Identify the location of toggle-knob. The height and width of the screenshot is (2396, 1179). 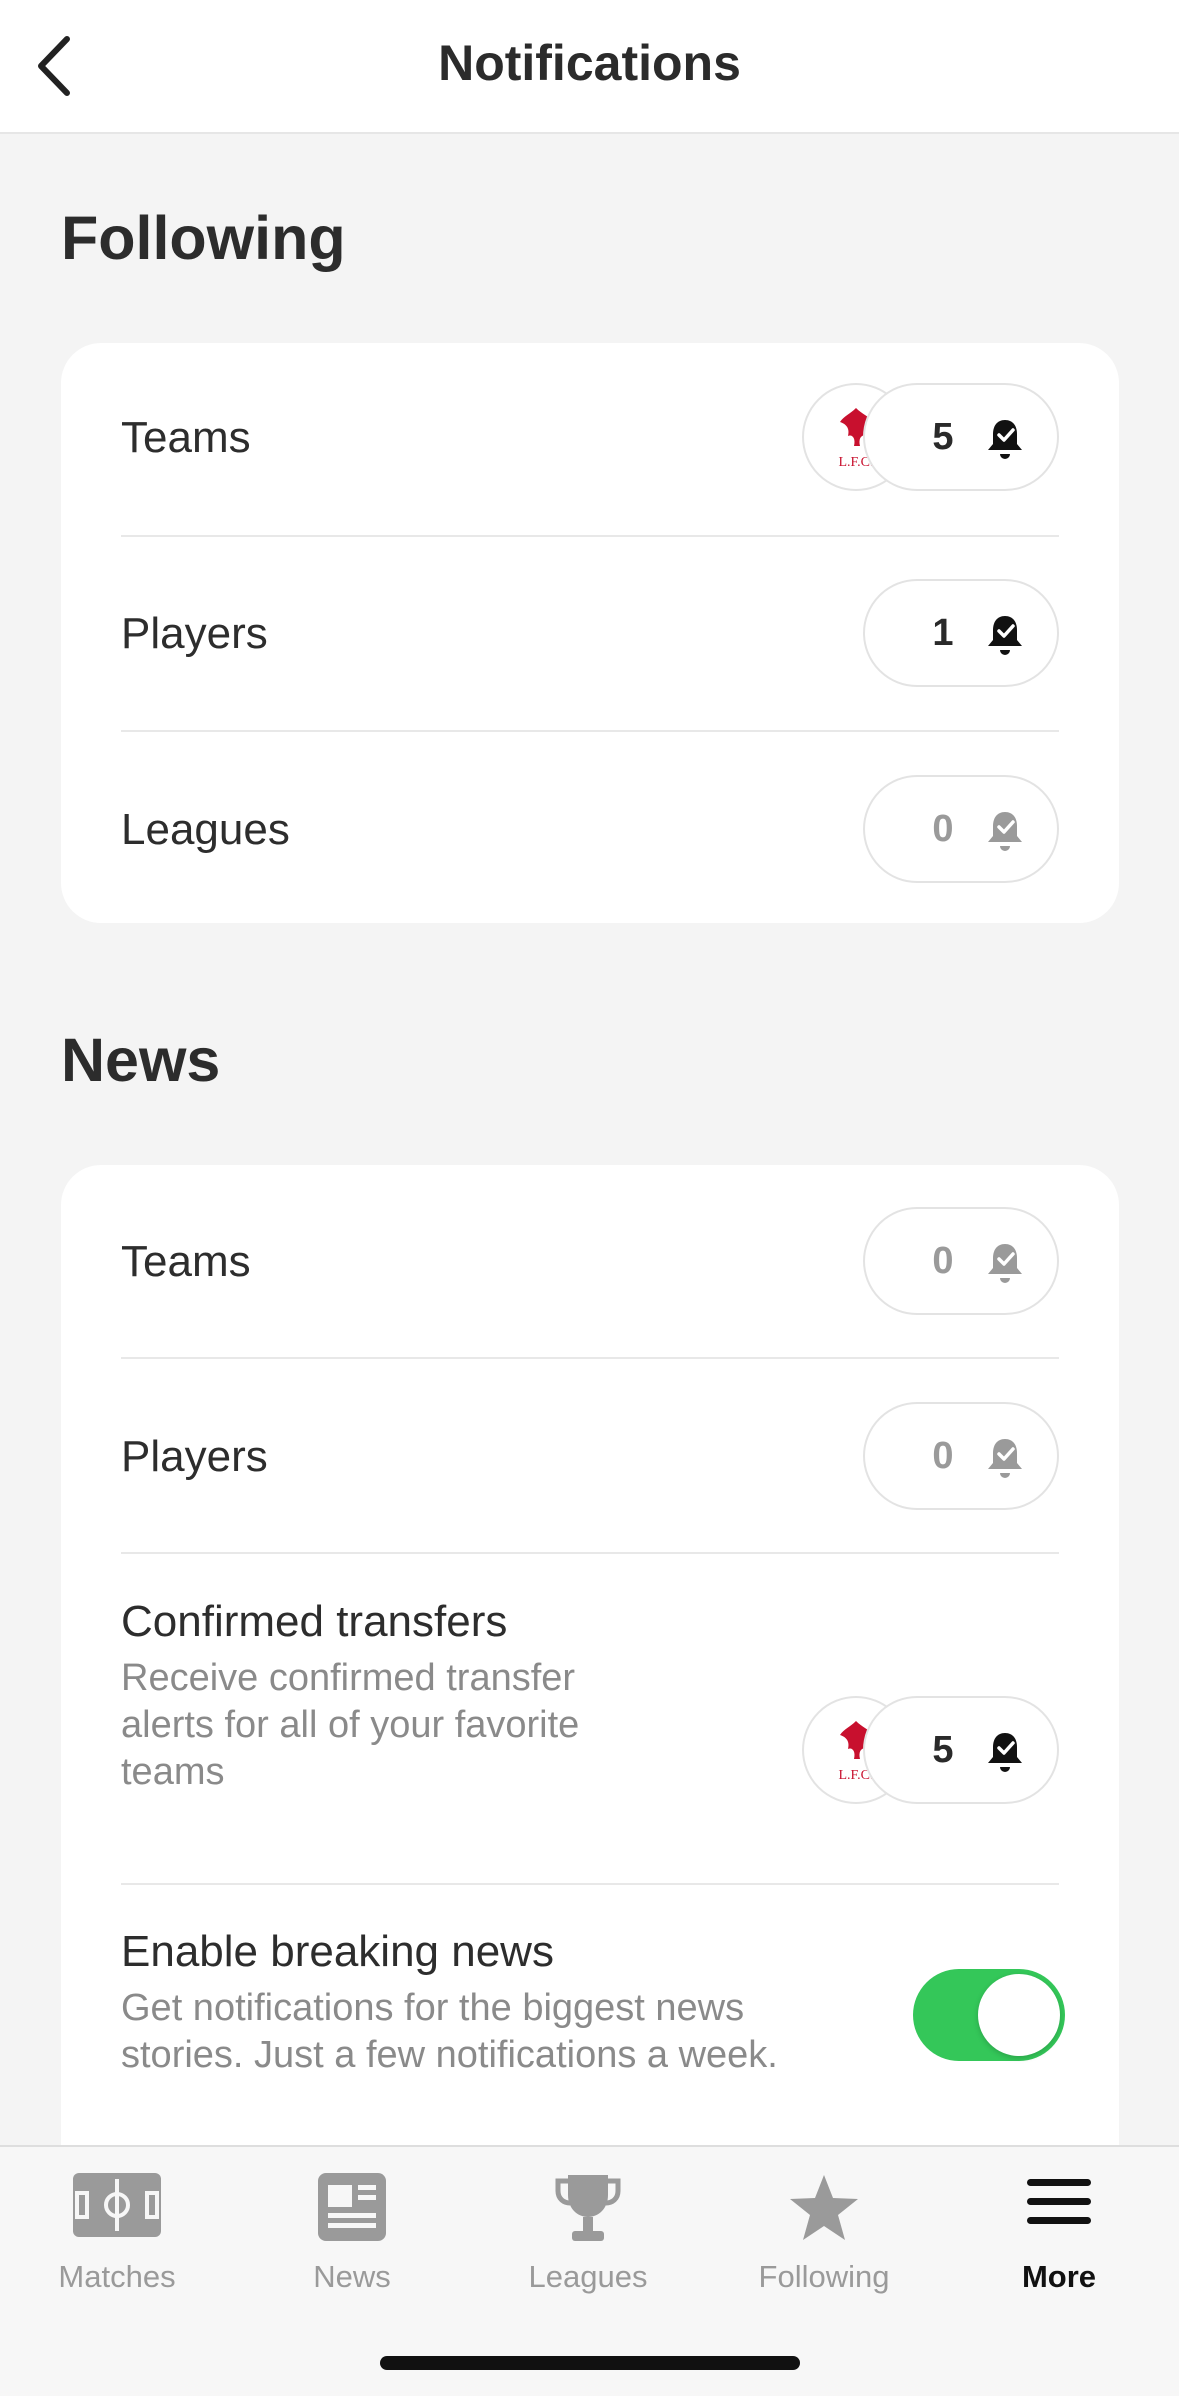
(1019, 2015).